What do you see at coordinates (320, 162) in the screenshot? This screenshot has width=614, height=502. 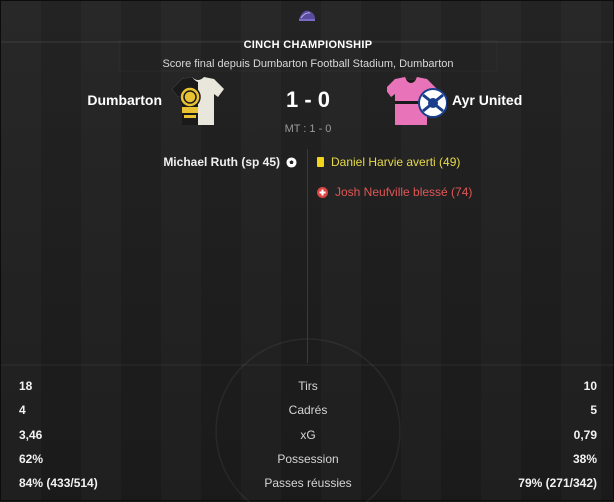 I see `yellow-card-icon` at bounding box center [320, 162].